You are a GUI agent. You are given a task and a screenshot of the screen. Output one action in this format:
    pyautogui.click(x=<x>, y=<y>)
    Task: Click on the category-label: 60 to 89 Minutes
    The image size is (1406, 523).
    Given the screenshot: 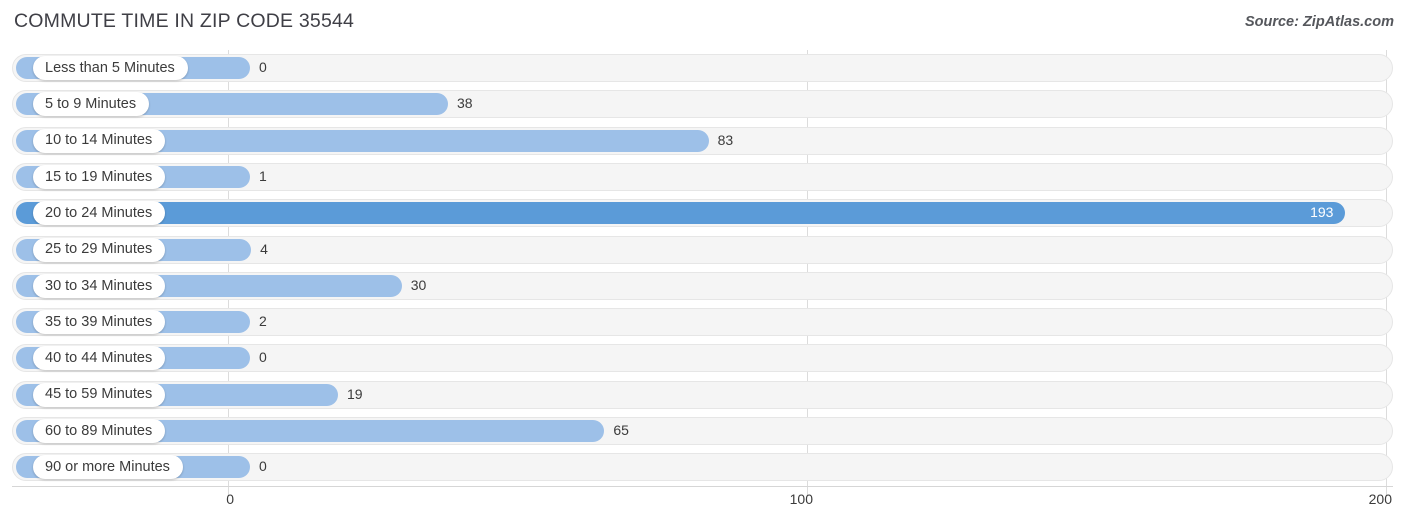 What is the action you would take?
    pyautogui.click(x=99, y=430)
    